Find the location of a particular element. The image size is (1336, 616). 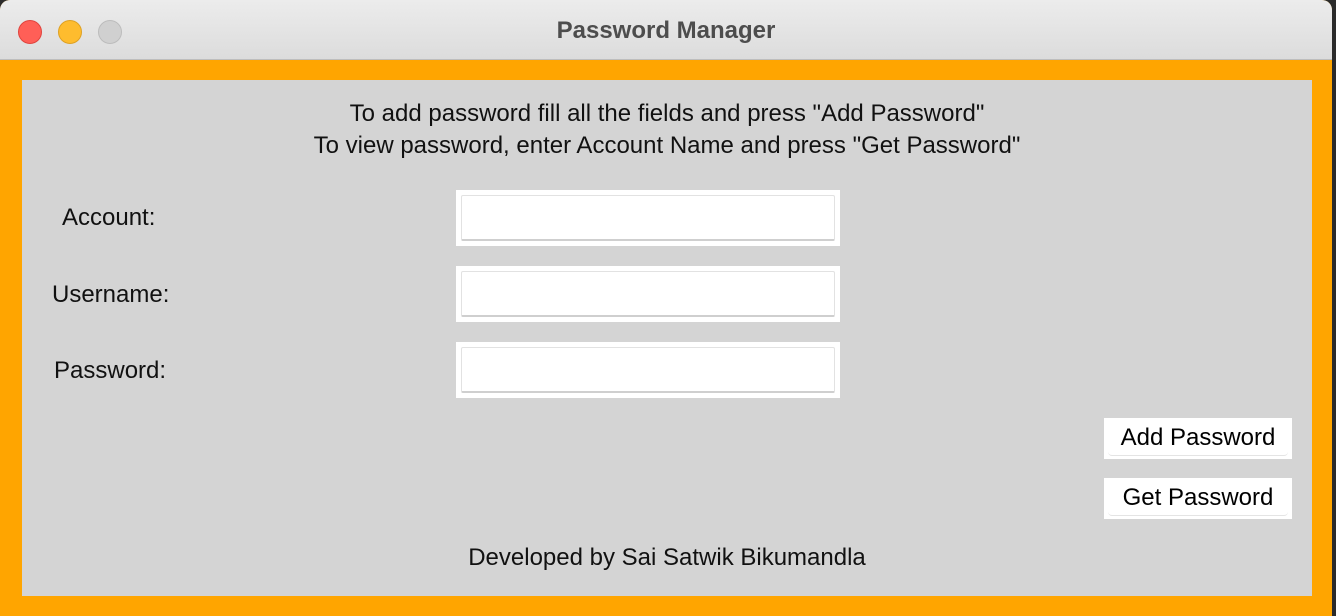

username-input is located at coordinates (648, 294).